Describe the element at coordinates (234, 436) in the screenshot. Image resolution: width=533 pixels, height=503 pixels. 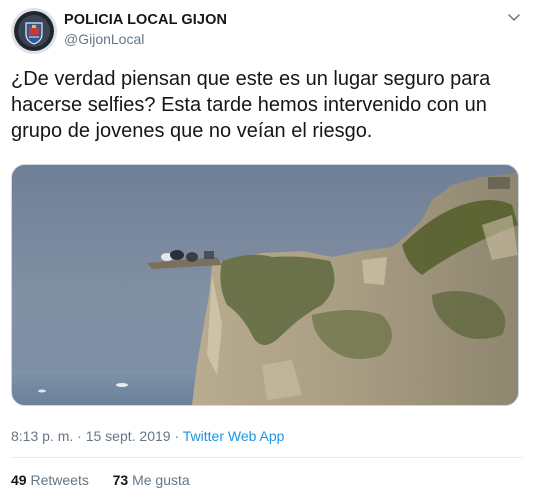
I see `tweet-source-link: Twitter Web App` at that location.